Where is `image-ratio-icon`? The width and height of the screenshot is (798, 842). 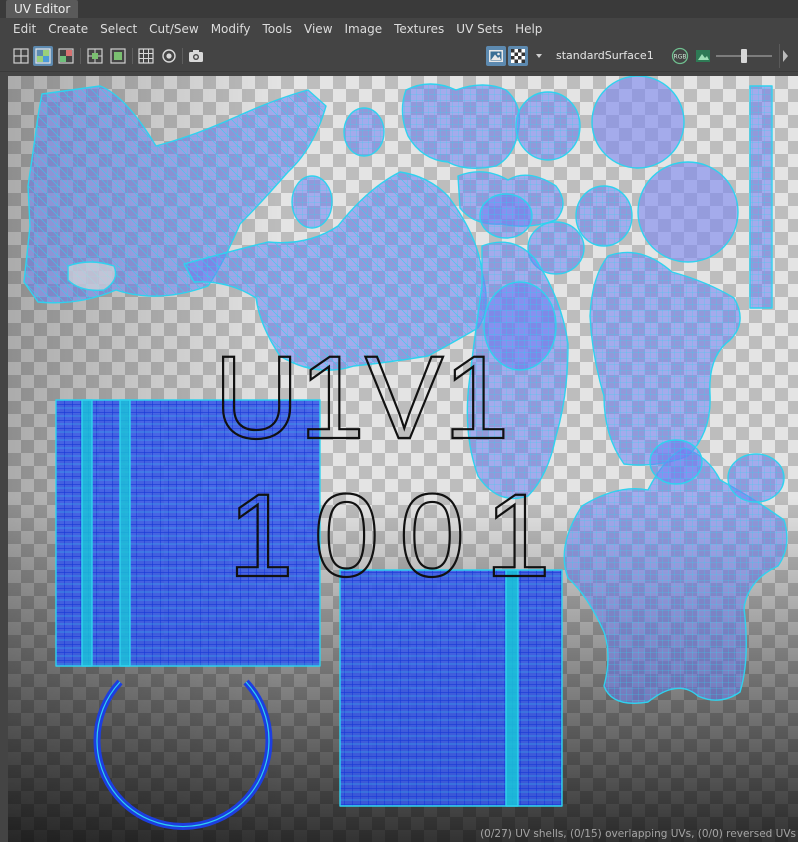
image-ratio-icon is located at coordinates (703, 56).